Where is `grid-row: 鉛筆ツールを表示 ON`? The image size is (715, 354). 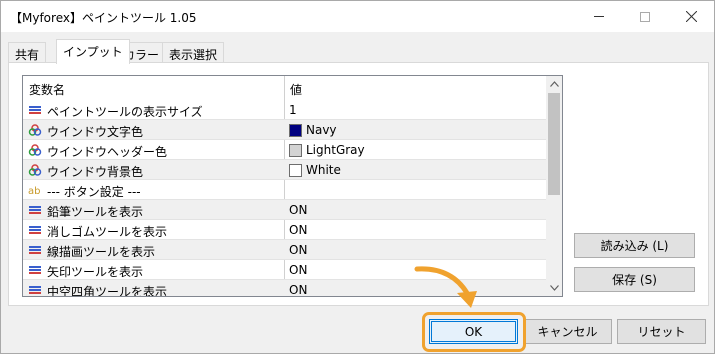 grid-row: 鉛筆ツールを表示 ON is located at coordinates (285, 210).